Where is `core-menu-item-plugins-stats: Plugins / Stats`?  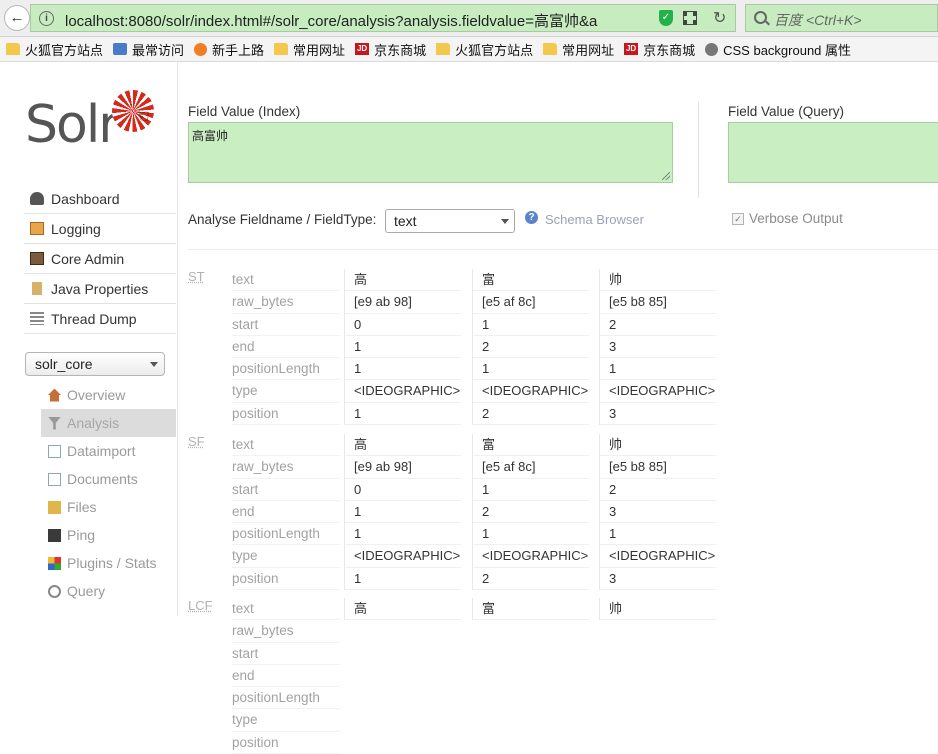 core-menu-item-plugins-stats: Plugins / Stats is located at coordinates (108, 563).